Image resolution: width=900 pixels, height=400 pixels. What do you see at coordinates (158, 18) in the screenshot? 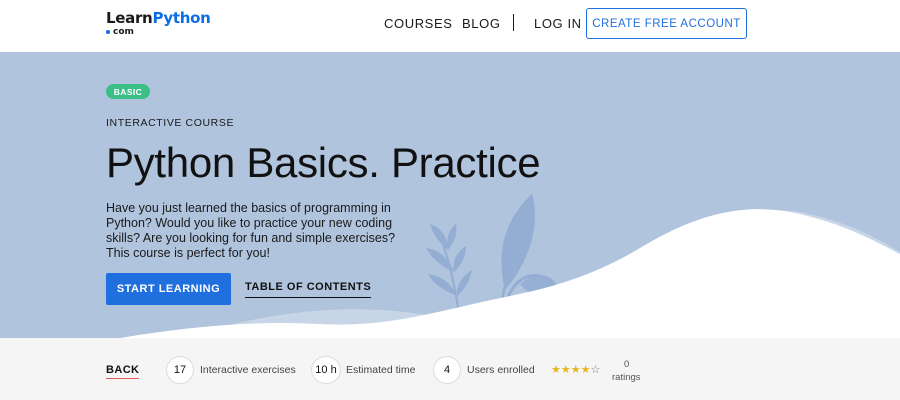
I see `logo-wordmark: LearnPython` at bounding box center [158, 18].